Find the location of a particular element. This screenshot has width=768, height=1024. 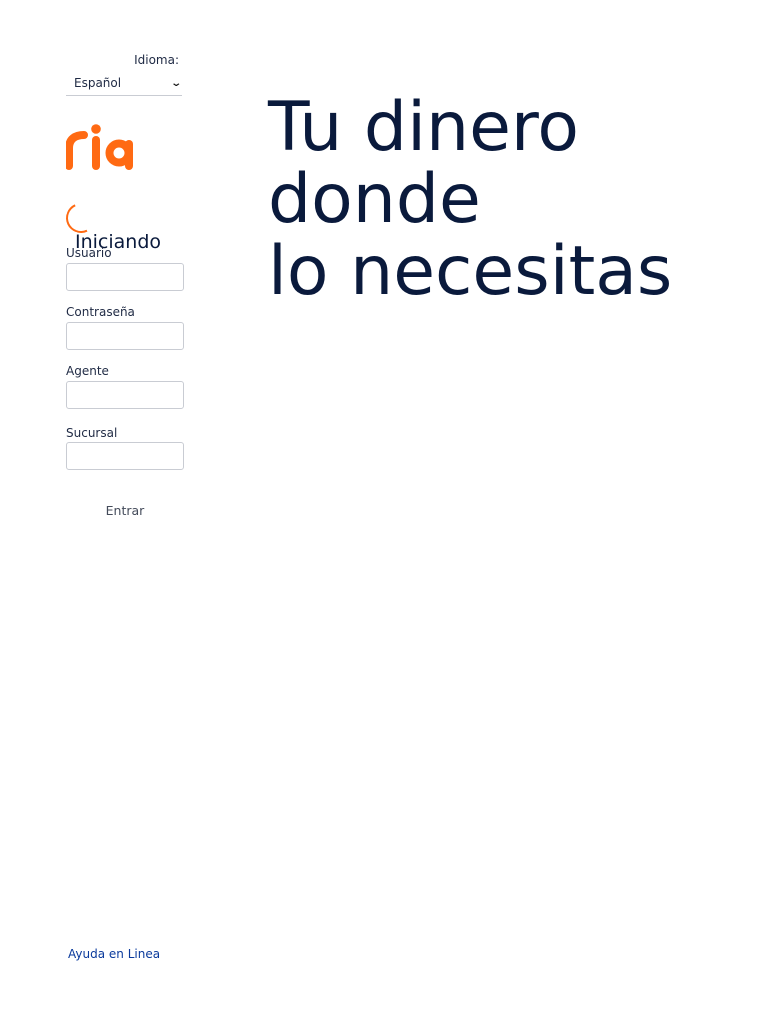

hero-line-3: lo necesitas is located at coordinates (470, 271).